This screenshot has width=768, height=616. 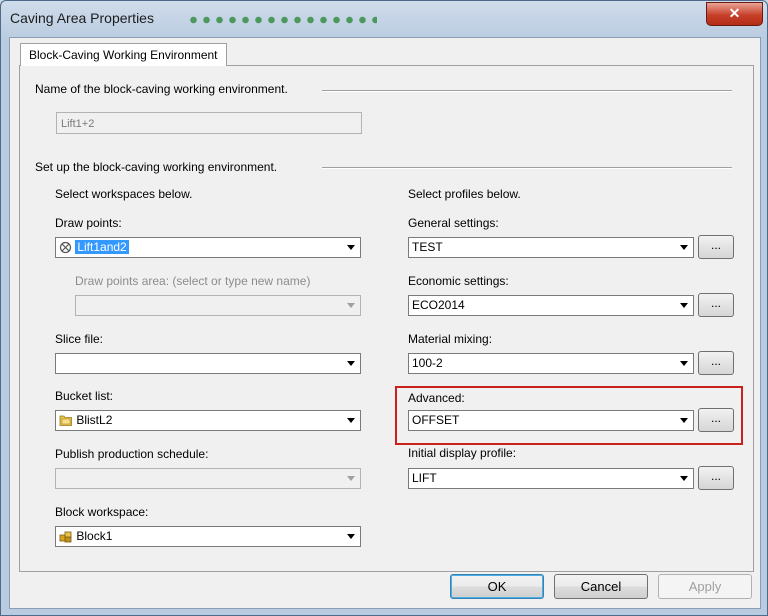 What do you see at coordinates (462, 453) in the screenshot?
I see `initial-display-profile-label: Initial display profile:` at bounding box center [462, 453].